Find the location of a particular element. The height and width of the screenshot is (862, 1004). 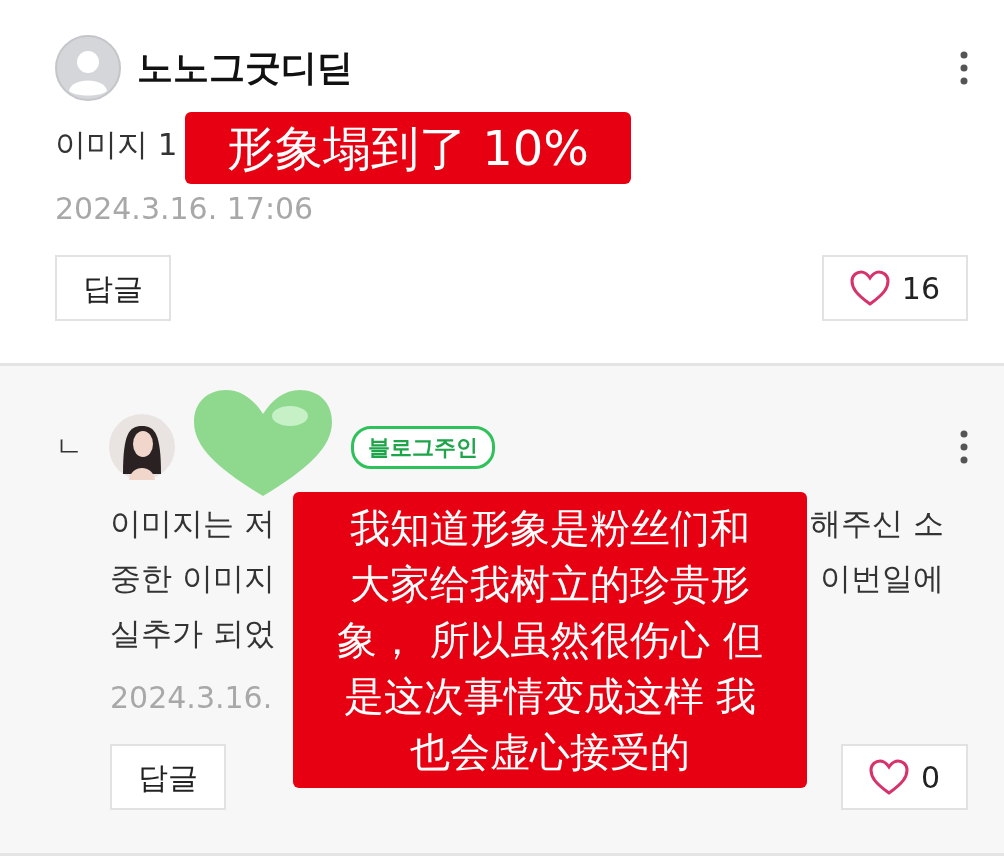

caption-text: 也会虚心接受的 is located at coordinates (550, 752).